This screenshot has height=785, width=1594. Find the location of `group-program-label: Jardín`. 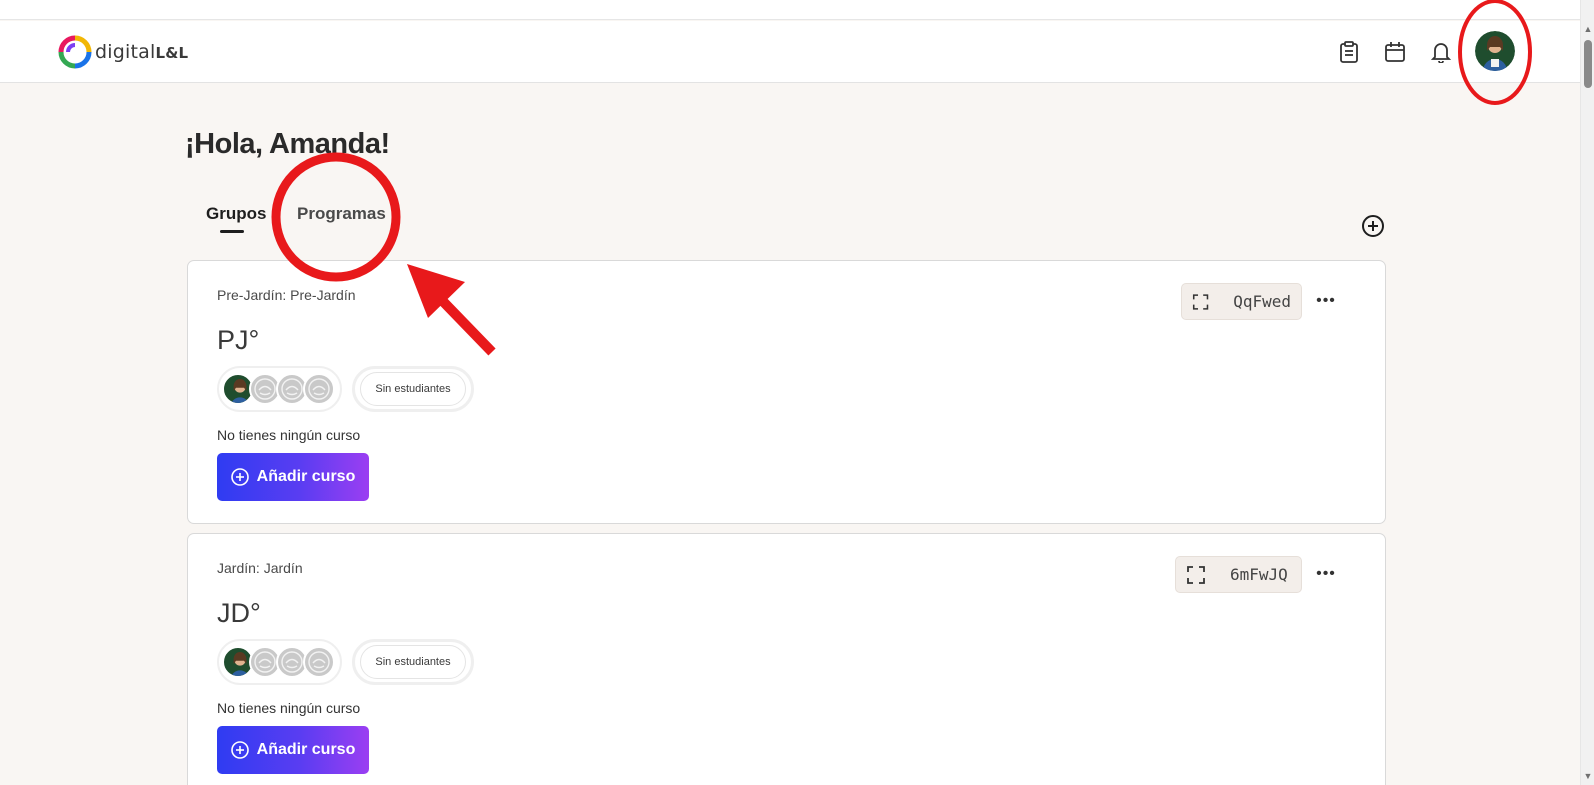

group-program-label: Jardín is located at coordinates (260, 568).